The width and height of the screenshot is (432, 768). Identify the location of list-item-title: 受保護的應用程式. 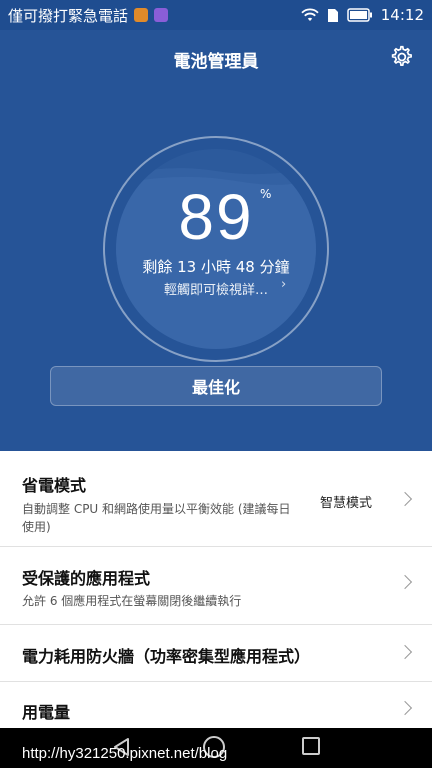
(86, 578).